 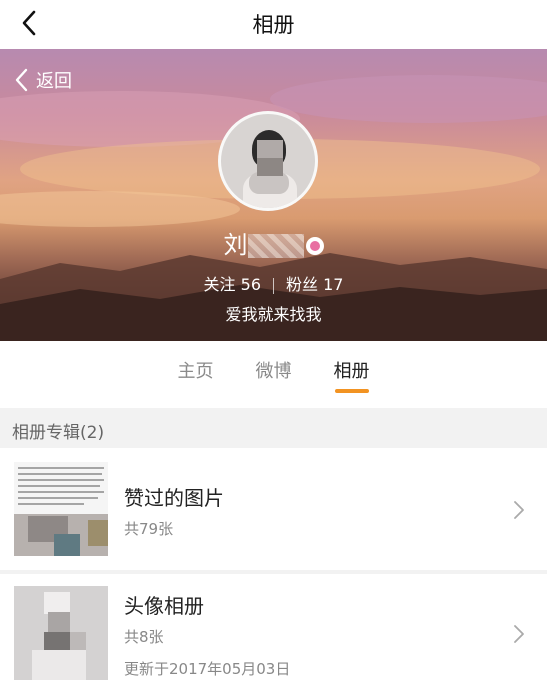 I want to click on profile-stats: 关注 56 粉丝 17, so click(x=273, y=283).